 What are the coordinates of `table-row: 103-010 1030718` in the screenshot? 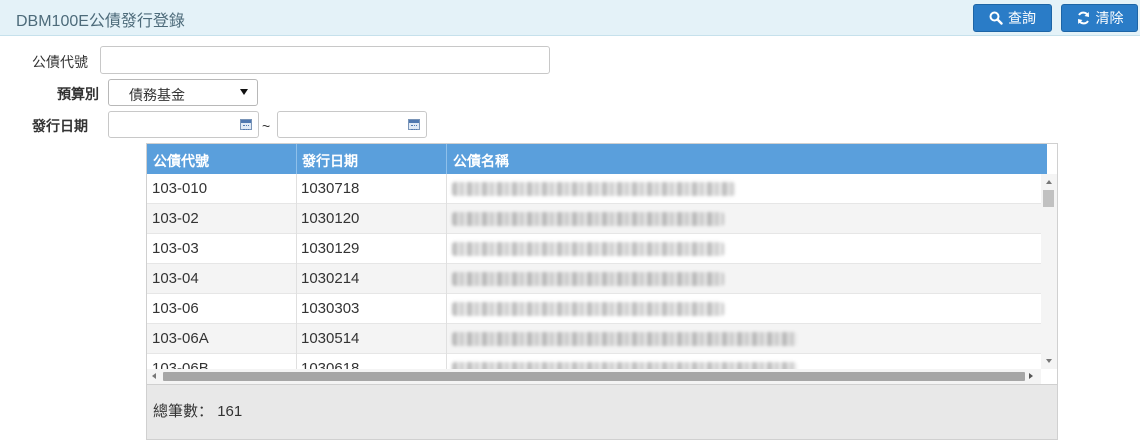 It's located at (594, 189).